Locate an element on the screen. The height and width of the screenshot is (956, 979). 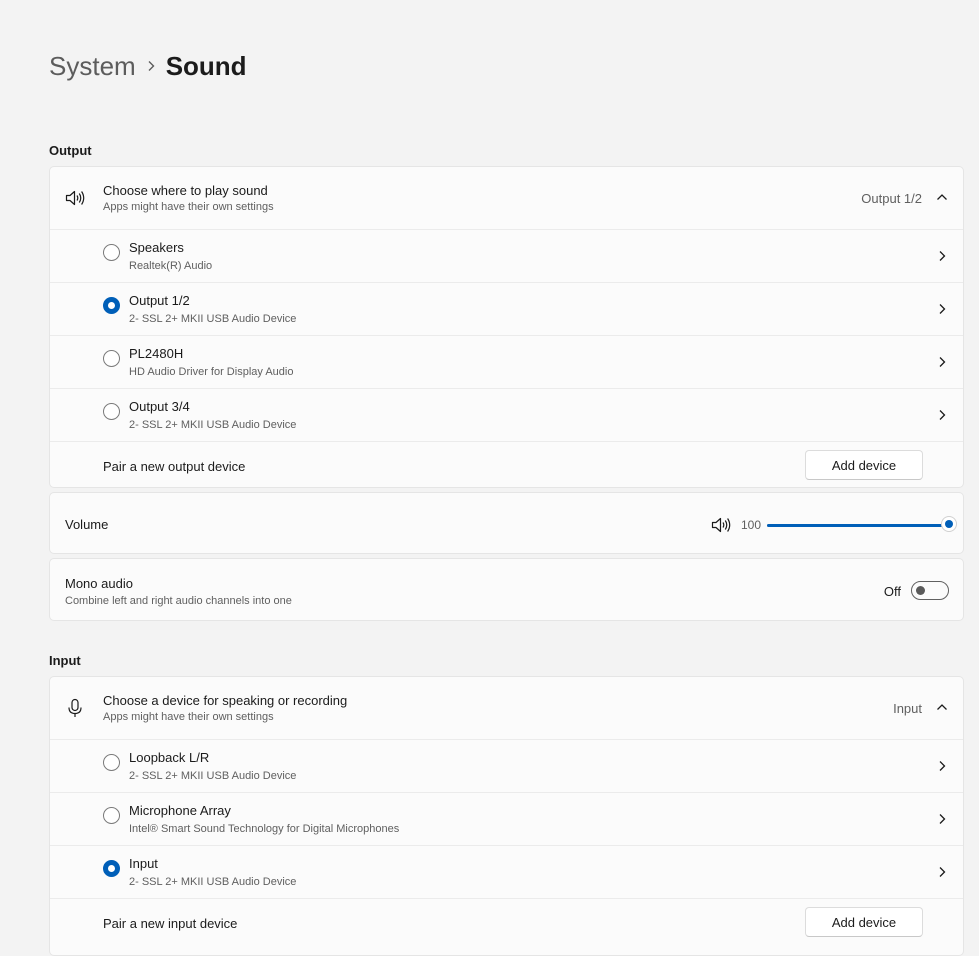
input-section-title: Input is located at coordinates (65, 660).